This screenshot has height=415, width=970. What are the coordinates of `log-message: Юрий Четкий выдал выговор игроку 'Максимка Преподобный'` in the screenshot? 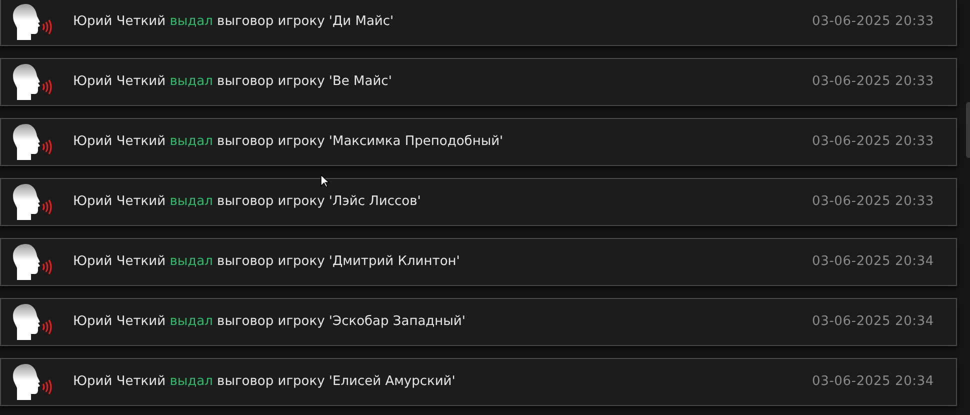 It's located at (288, 142).